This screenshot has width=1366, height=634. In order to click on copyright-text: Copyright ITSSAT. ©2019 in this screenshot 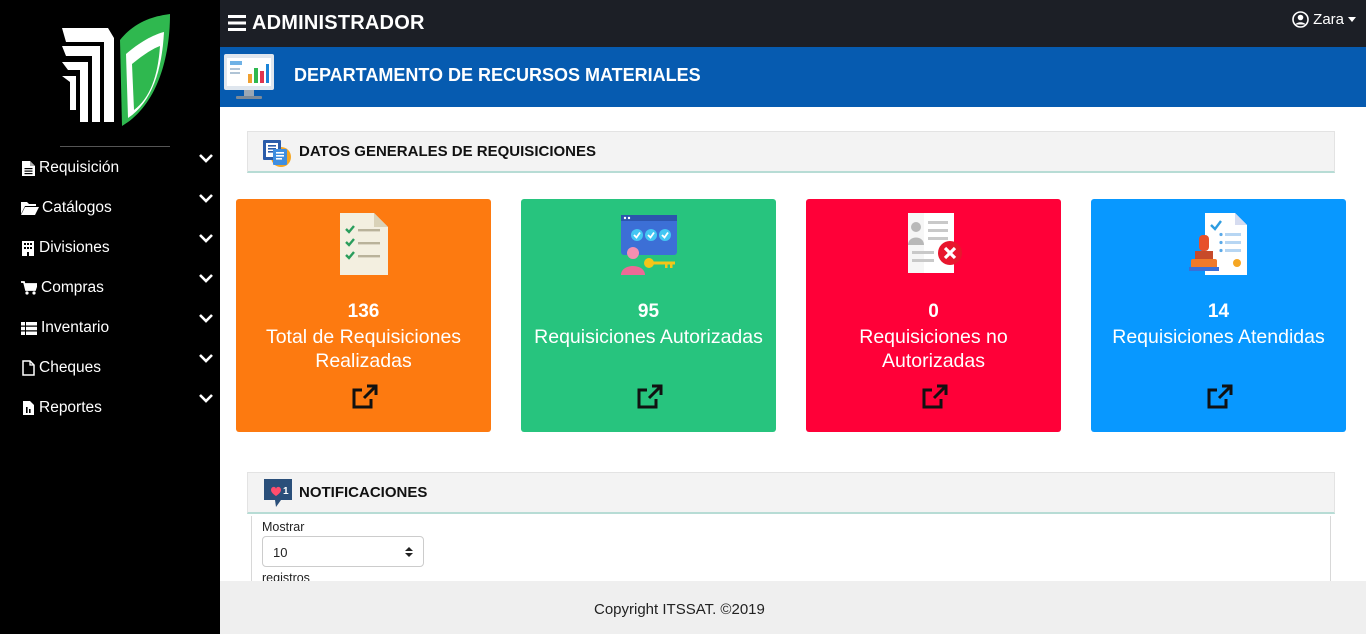, I will do `click(679, 609)`.